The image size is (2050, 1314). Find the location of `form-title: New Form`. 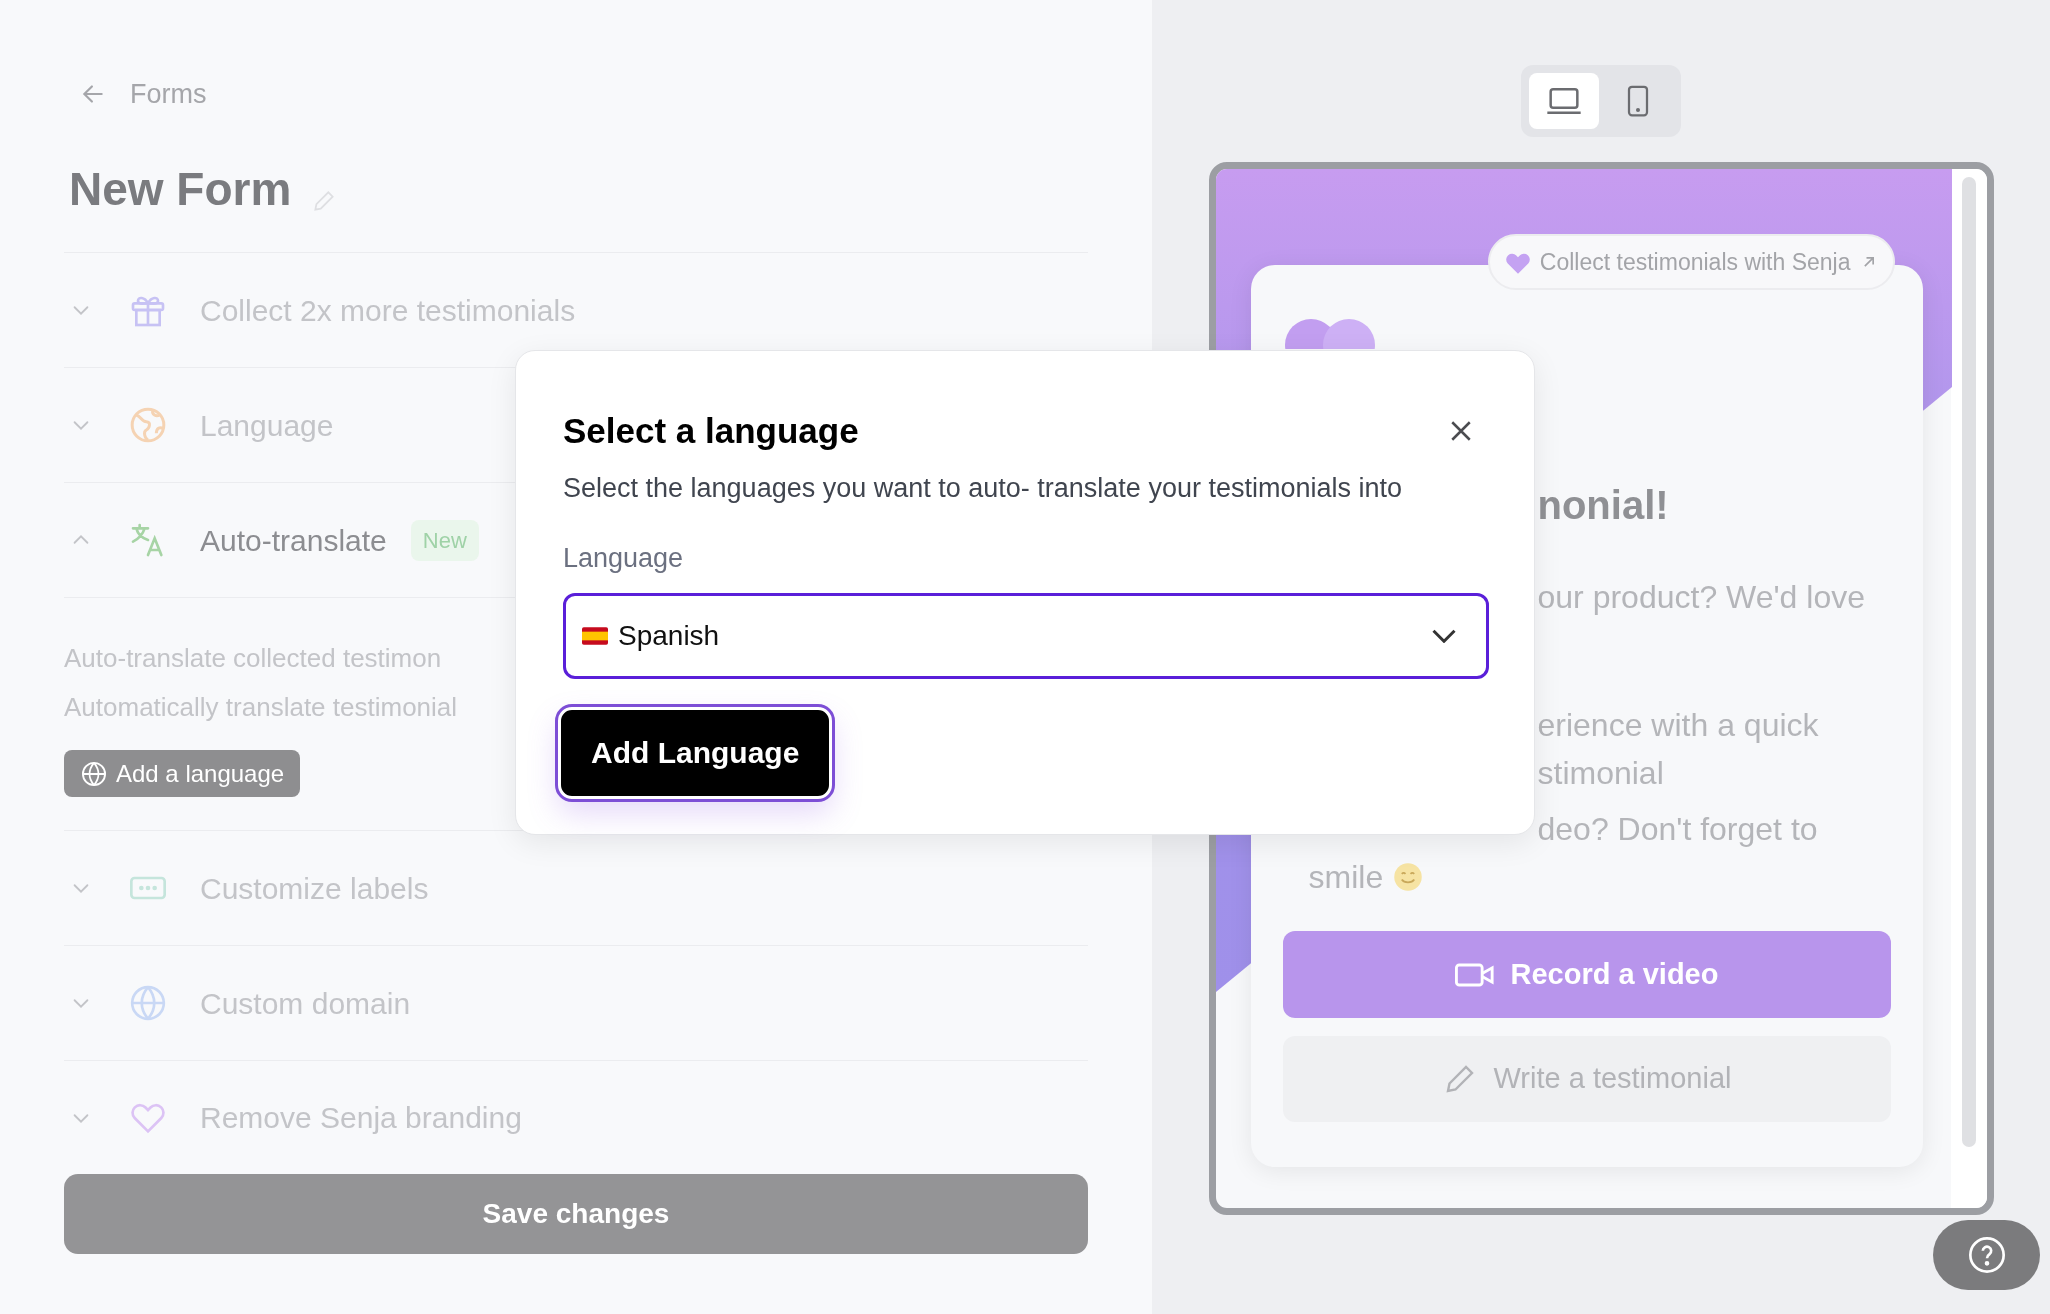

form-title: New Form is located at coordinates (180, 189).